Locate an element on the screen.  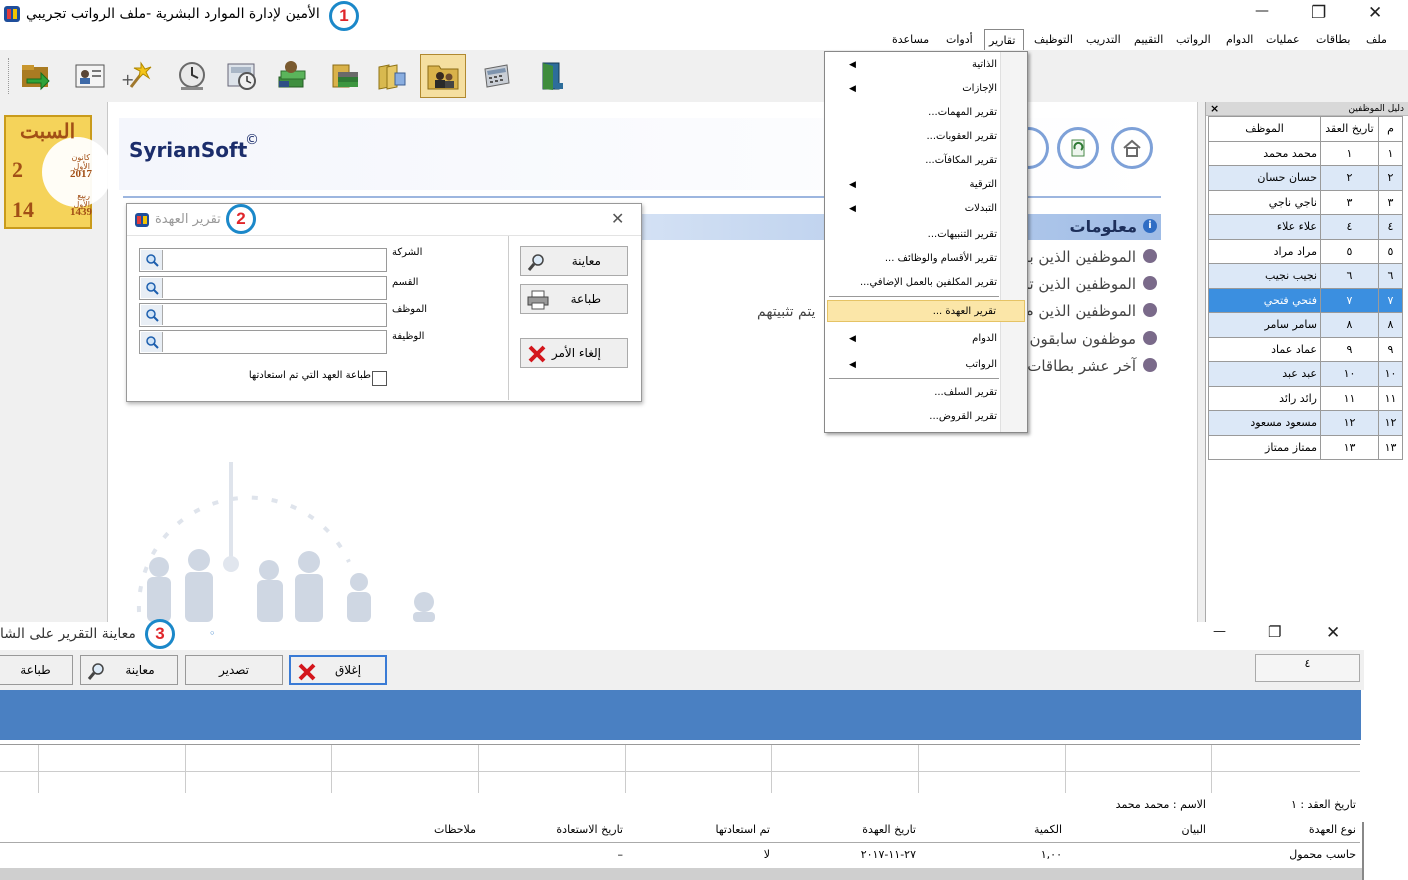
info-line-5: آخر عشر بطاقات ل is located at coordinates (1074, 366).